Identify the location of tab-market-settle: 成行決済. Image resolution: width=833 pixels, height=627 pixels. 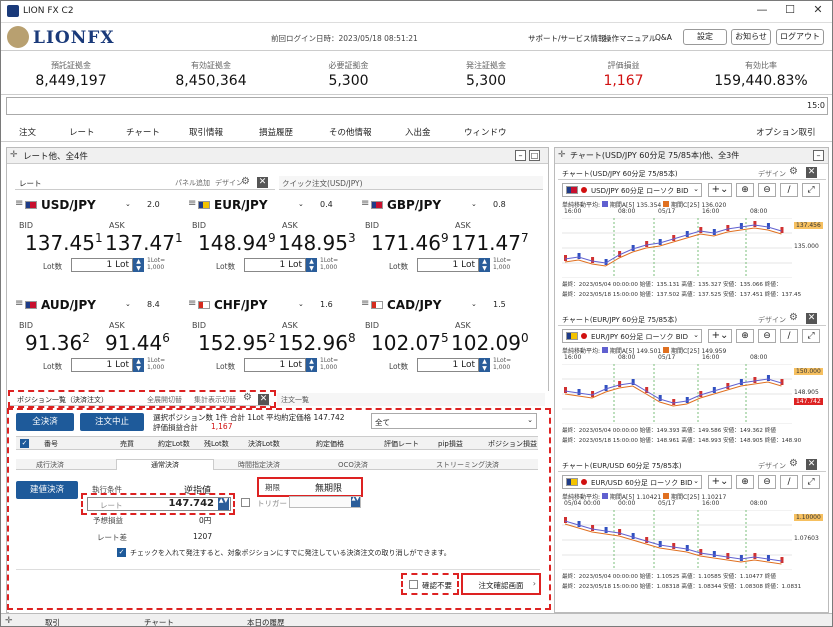
(50, 465).